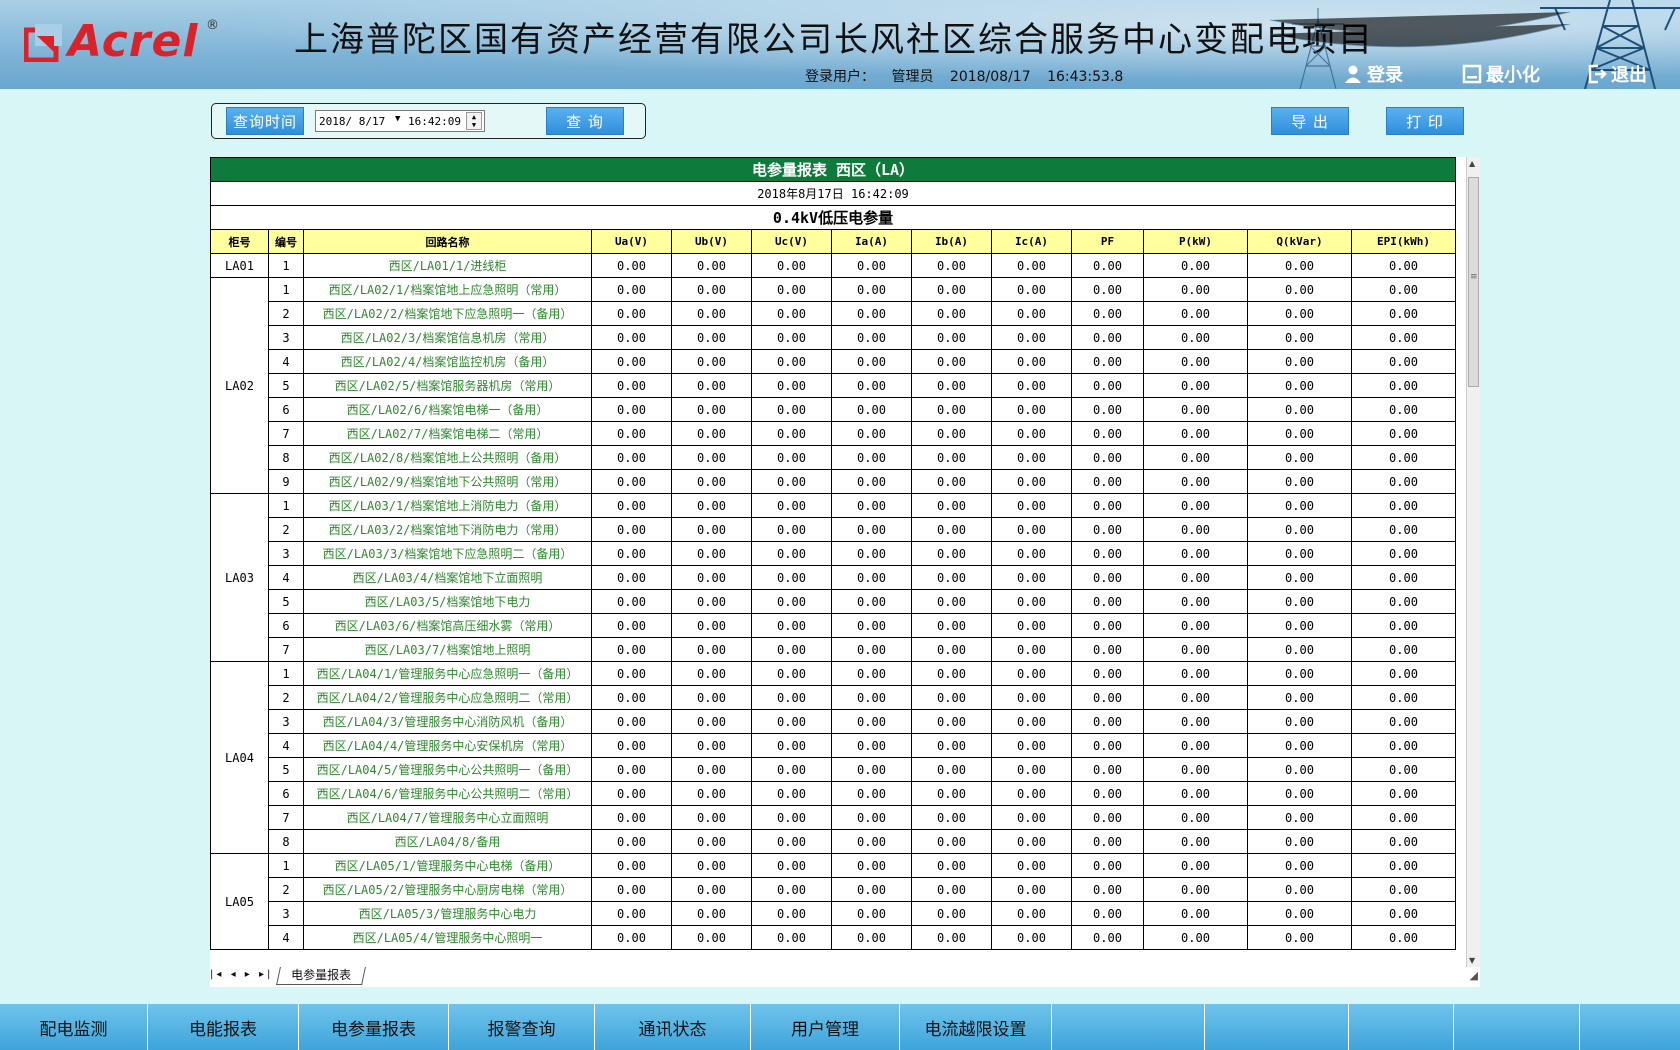 The width and height of the screenshot is (1680, 1050). Describe the element at coordinates (447, 865) in the screenshot. I see `circuit-name: 西区/LA05/1/管理服务中心电梯（备用）` at that location.